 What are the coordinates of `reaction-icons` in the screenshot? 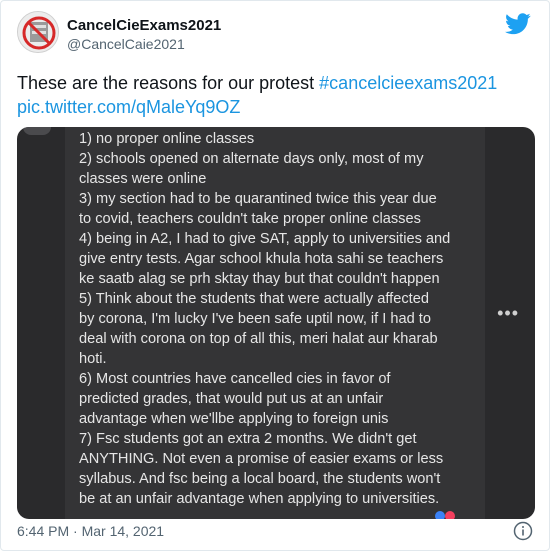 It's located at (448, 515).